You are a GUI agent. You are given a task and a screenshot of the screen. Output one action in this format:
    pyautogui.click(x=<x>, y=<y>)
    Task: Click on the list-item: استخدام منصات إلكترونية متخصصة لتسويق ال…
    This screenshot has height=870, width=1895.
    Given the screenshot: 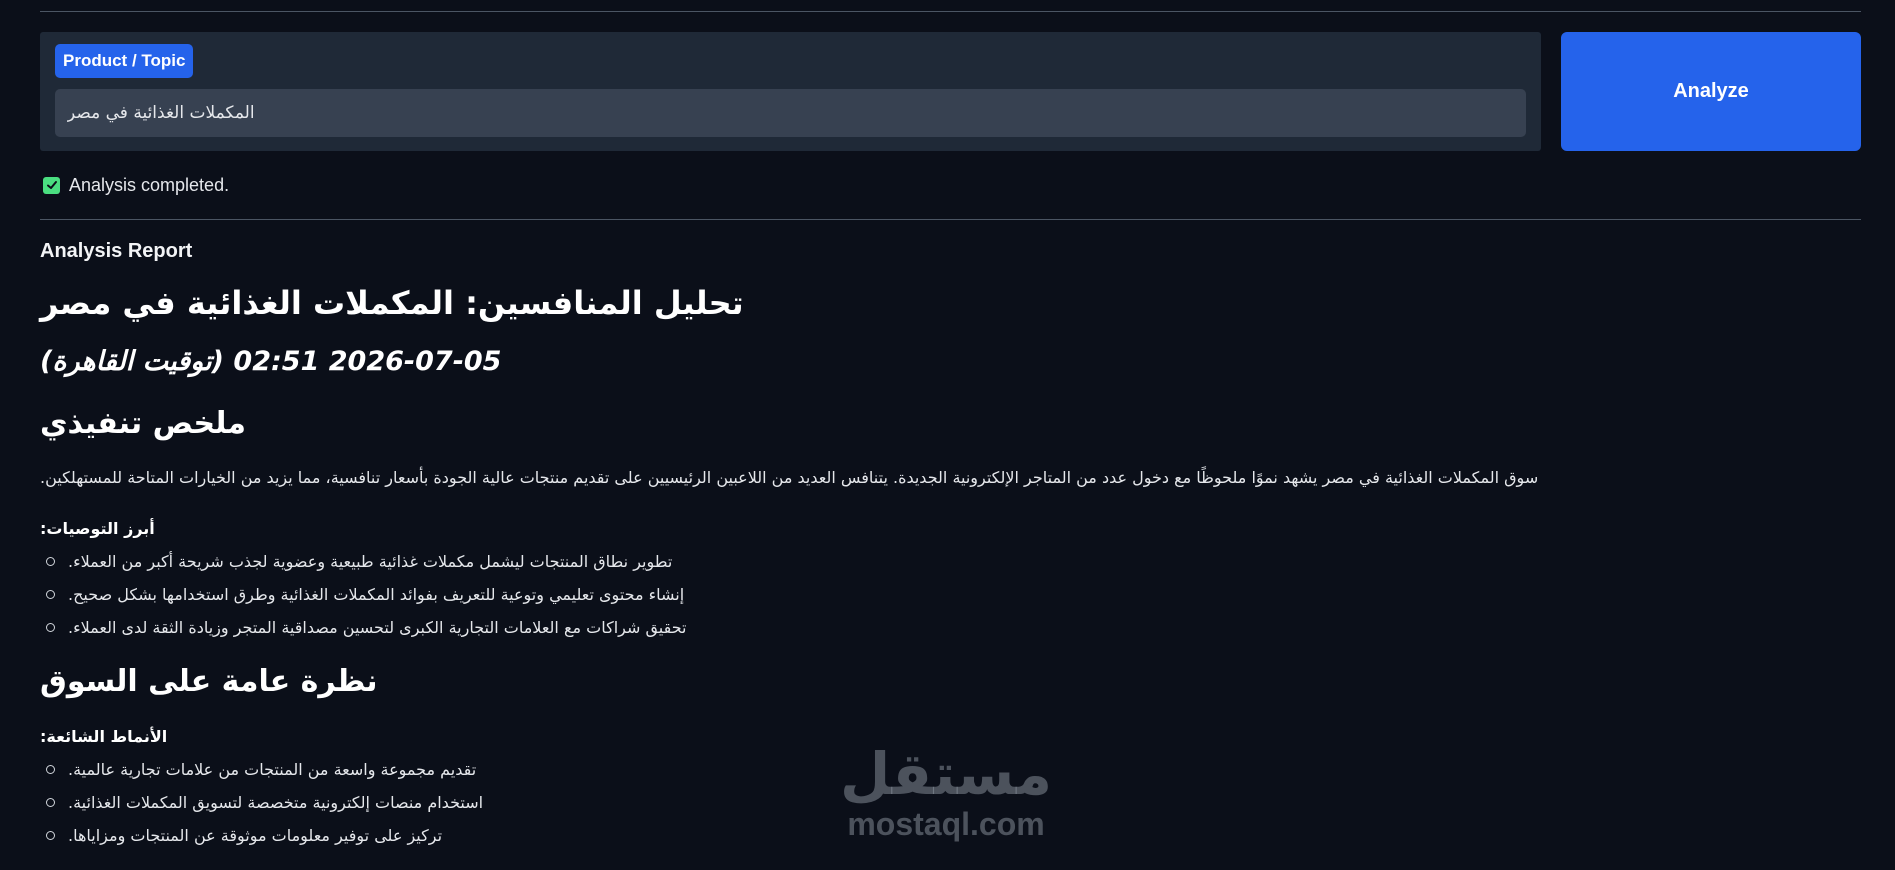 What is the action you would take?
    pyautogui.click(x=264, y=802)
    